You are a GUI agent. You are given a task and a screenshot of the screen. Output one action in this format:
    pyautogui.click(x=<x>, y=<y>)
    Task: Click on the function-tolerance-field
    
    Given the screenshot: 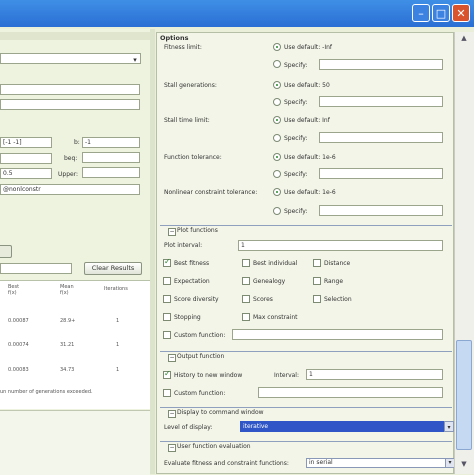 What is the action you would take?
    pyautogui.click(x=381, y=173)
    